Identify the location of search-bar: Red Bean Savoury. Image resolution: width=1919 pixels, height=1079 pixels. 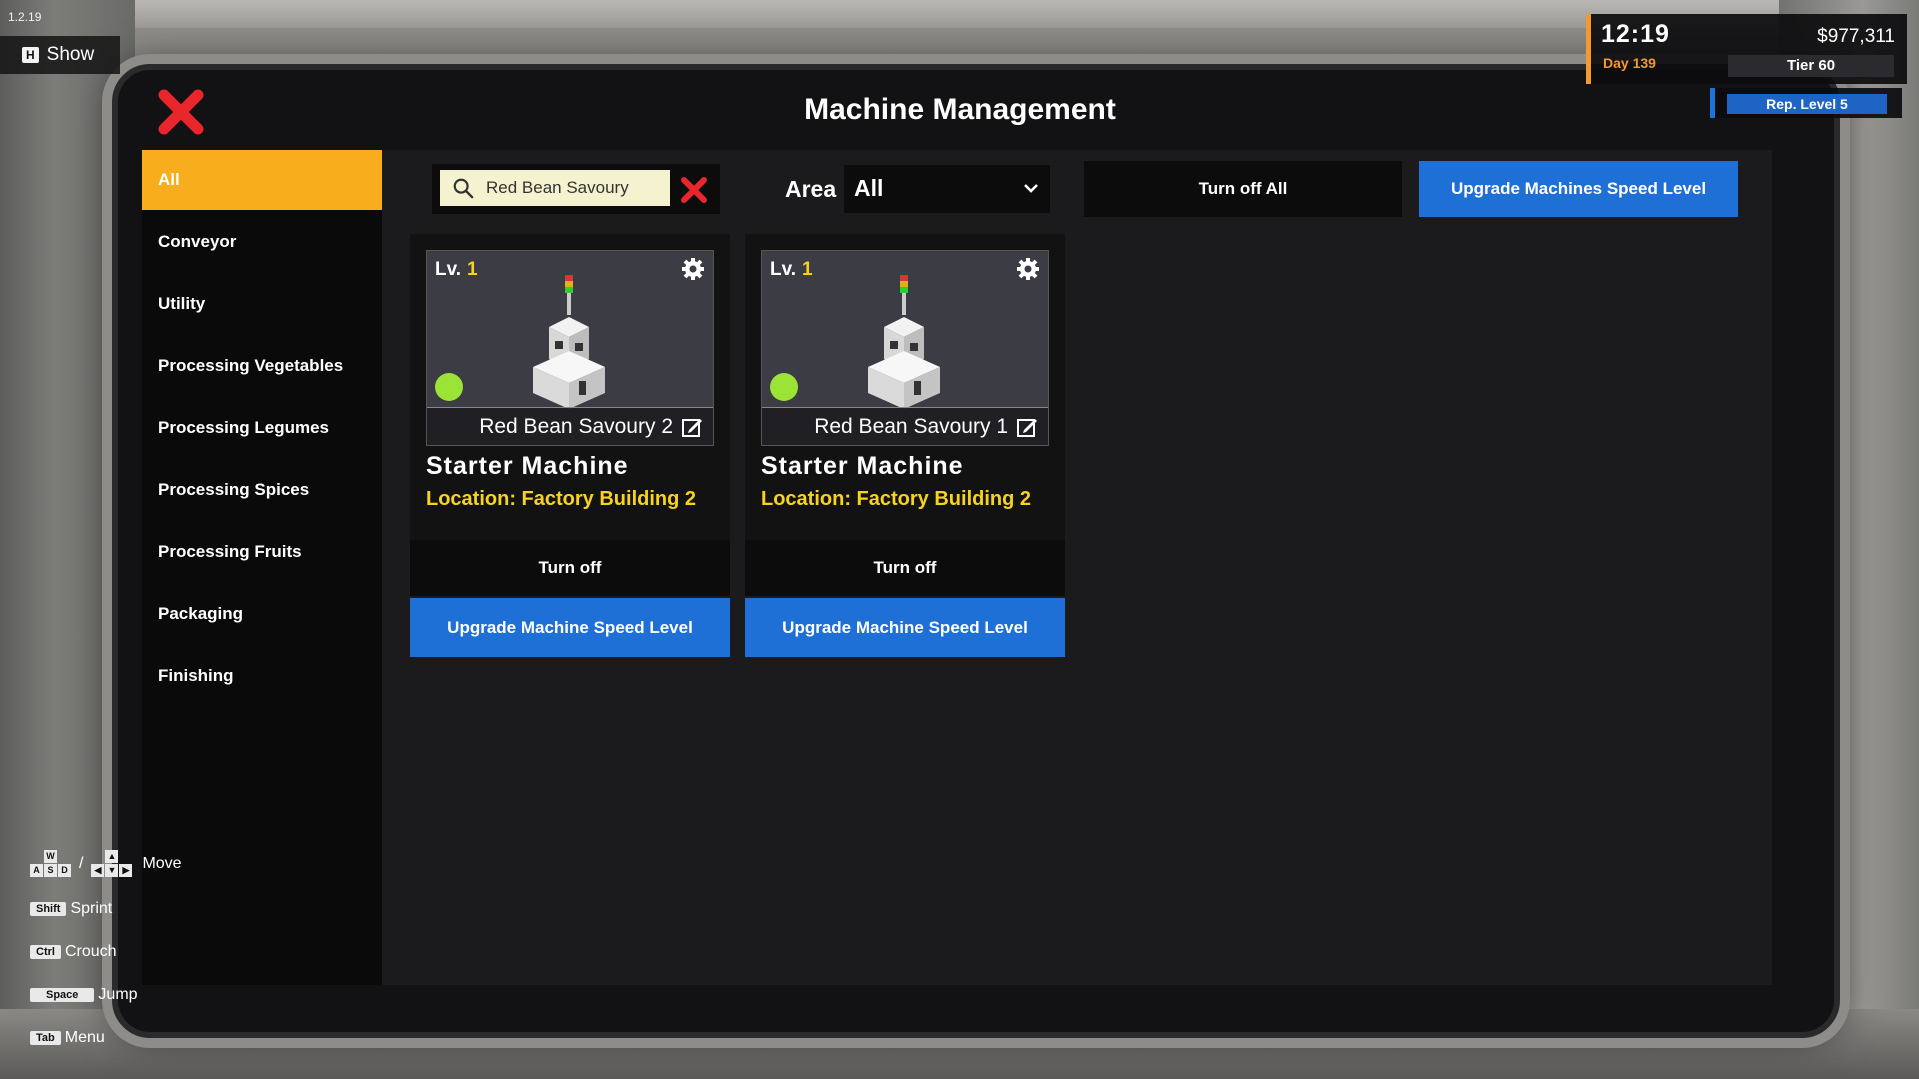
(576, 189).